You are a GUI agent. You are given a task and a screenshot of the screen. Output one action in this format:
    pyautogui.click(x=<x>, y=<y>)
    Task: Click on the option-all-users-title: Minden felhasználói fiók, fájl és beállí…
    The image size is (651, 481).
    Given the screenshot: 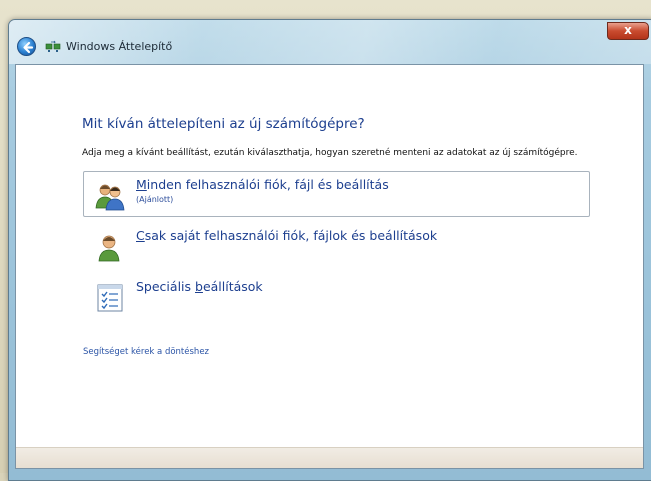 What is the action you would take?
    pyautogui.click(x=262, y=184)
    